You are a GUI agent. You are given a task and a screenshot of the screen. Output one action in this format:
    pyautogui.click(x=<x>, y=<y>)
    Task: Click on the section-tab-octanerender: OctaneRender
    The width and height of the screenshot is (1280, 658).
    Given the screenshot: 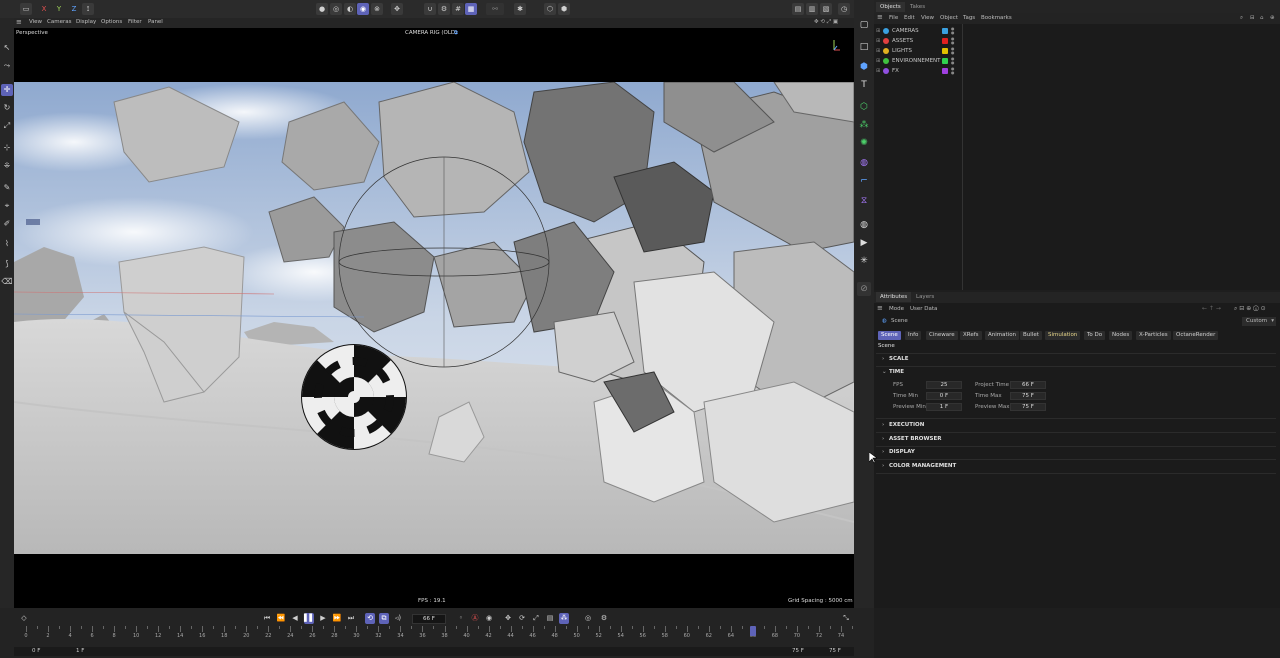 What is the action you would take?
    pyautogui.click(x=1196, y=335)
    